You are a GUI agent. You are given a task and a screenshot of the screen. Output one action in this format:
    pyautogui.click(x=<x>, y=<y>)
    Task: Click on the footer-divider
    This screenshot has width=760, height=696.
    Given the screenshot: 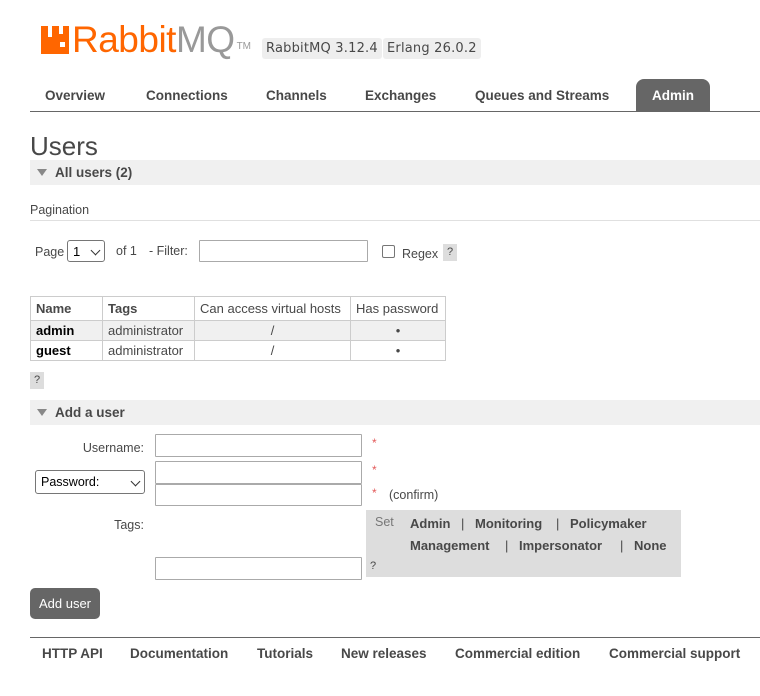 What is the action you would take?
    pyautogui.click(x=395, y=637)
    